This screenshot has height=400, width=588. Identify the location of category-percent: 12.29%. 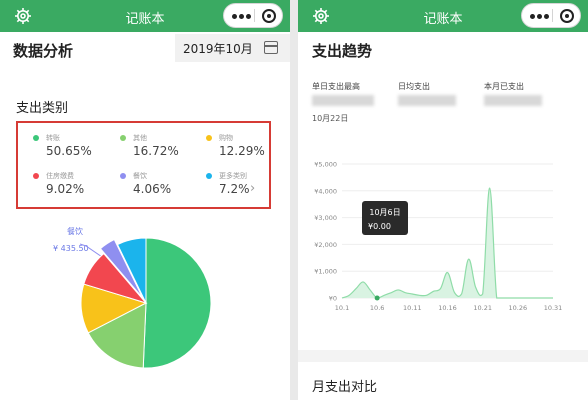
(242, 151).